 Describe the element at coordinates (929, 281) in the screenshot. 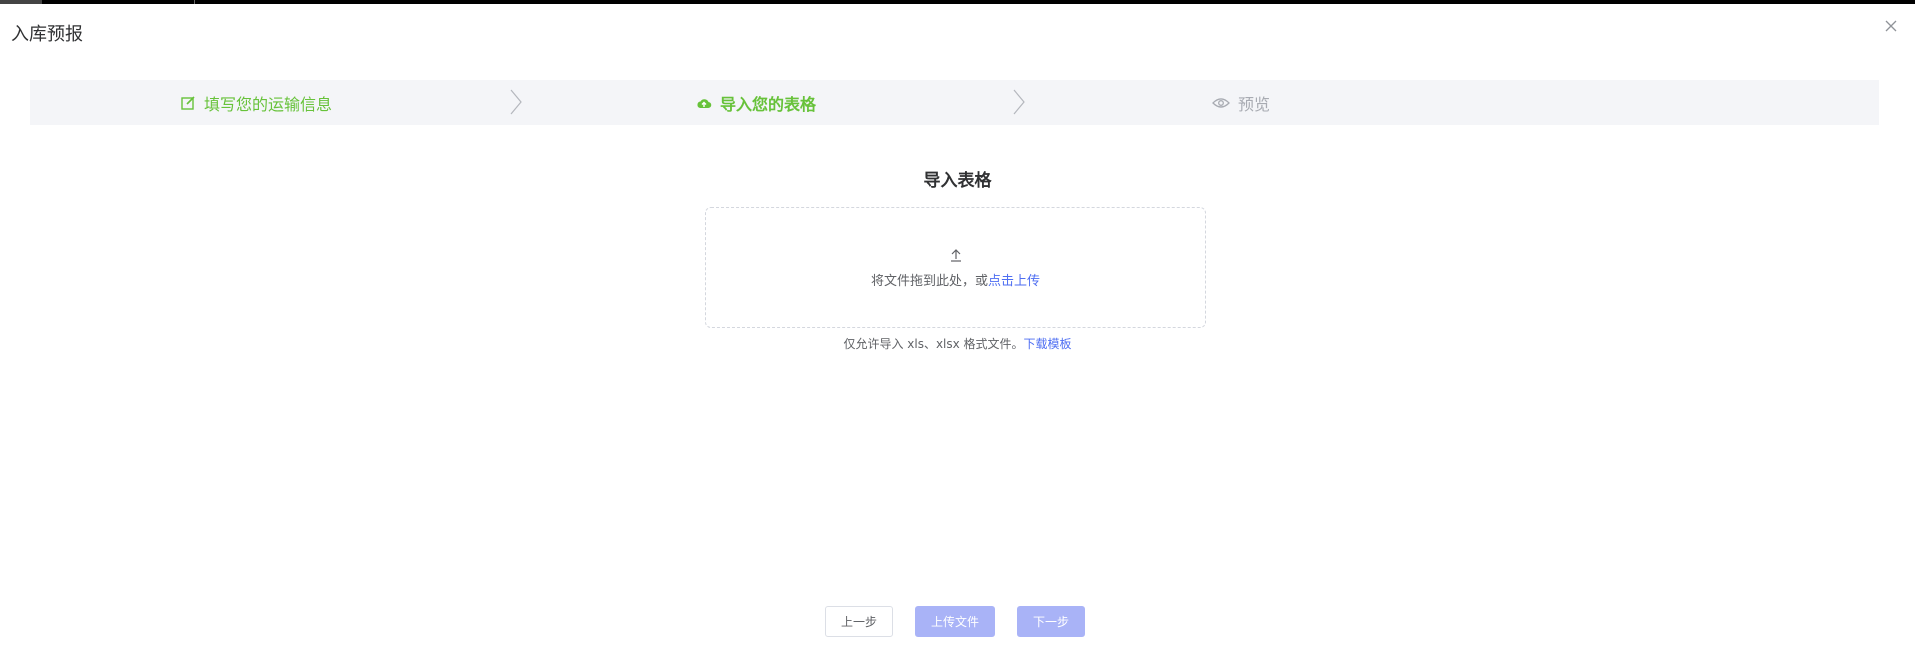

I see `drop-instruction: 将文件拖到此处，或` at that location.